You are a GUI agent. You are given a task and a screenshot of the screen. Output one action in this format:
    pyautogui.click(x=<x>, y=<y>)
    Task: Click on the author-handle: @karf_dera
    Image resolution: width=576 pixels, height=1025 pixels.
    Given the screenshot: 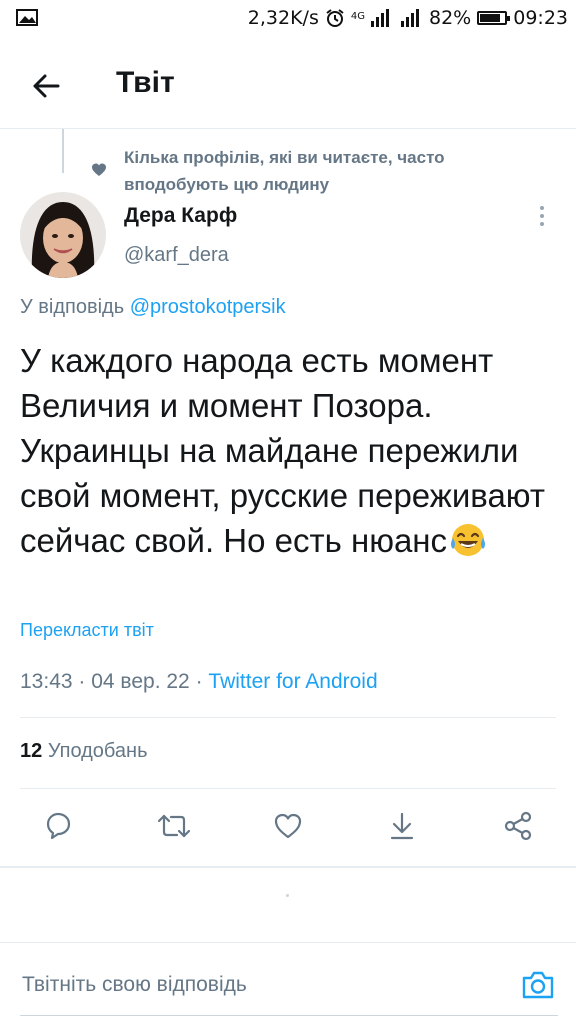 What is the action you would take?
    pyautogui.click(x=176, y=255)
    